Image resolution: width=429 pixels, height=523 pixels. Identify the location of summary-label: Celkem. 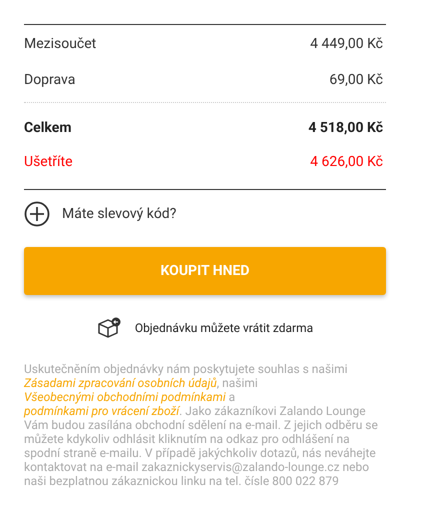
(48, 128).